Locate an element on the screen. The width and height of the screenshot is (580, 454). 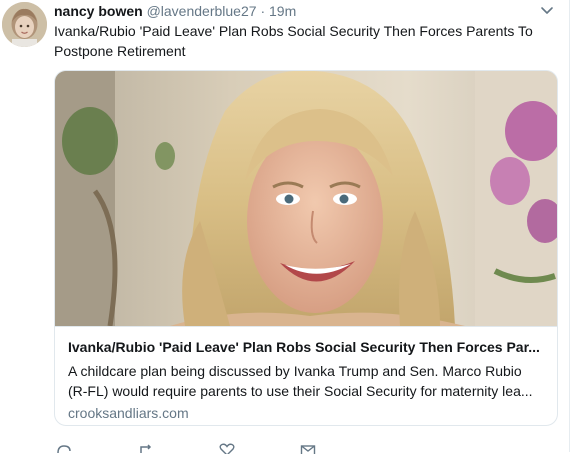
author-handle: @lavenderblue27 is located at coordinates (202, 11).